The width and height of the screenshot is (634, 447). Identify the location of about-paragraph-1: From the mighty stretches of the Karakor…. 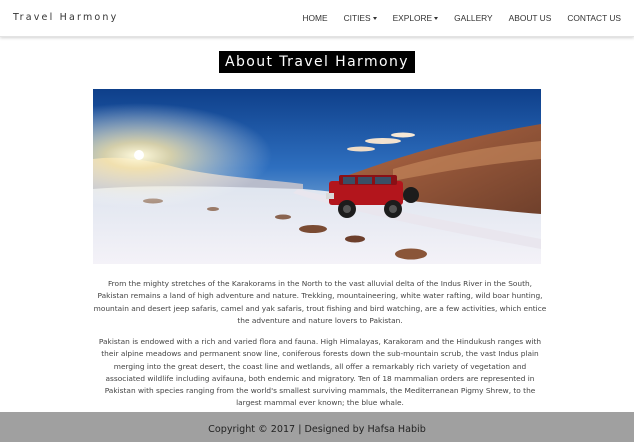
(320, 302).